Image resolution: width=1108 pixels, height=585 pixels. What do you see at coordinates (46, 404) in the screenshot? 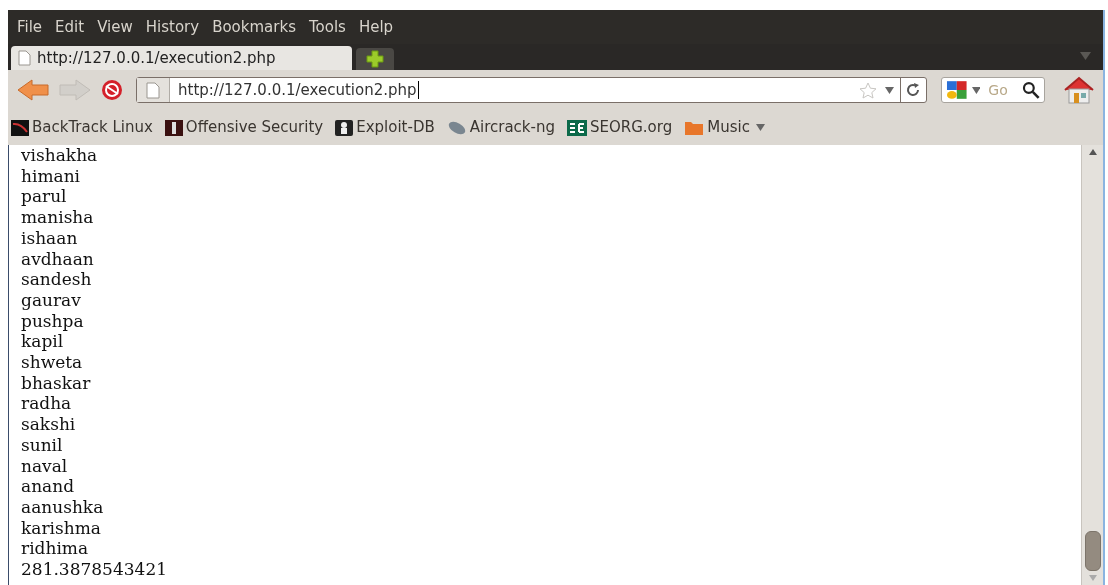
I see `output-line: radha` at bounding box center [46, 404].